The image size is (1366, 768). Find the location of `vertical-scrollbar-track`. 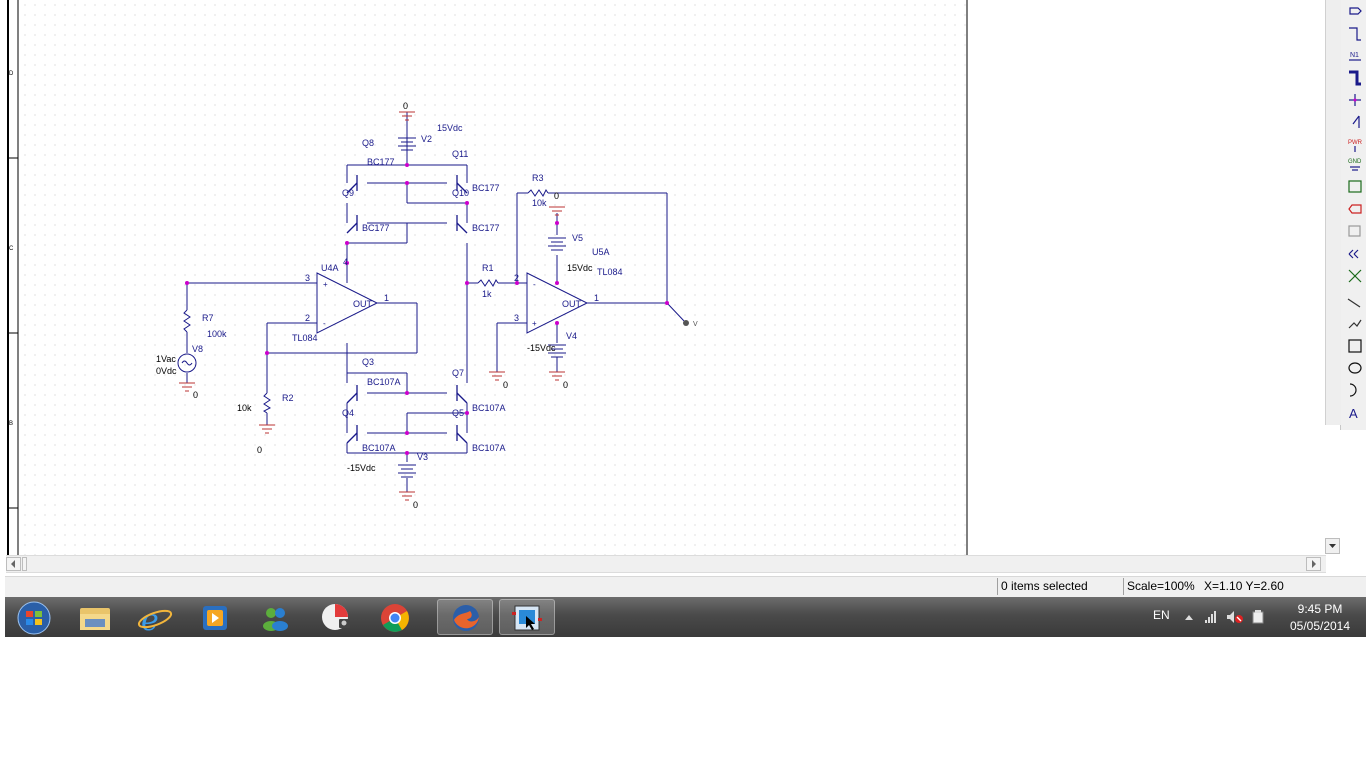

vertical-scrollbar-track is located at coordinates (1333, 212).